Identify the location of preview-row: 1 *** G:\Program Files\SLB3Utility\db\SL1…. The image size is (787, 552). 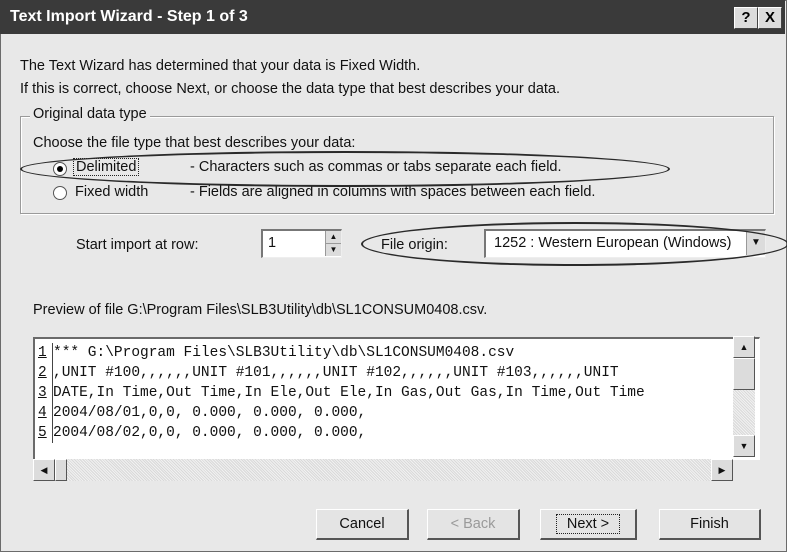
(385, 353).